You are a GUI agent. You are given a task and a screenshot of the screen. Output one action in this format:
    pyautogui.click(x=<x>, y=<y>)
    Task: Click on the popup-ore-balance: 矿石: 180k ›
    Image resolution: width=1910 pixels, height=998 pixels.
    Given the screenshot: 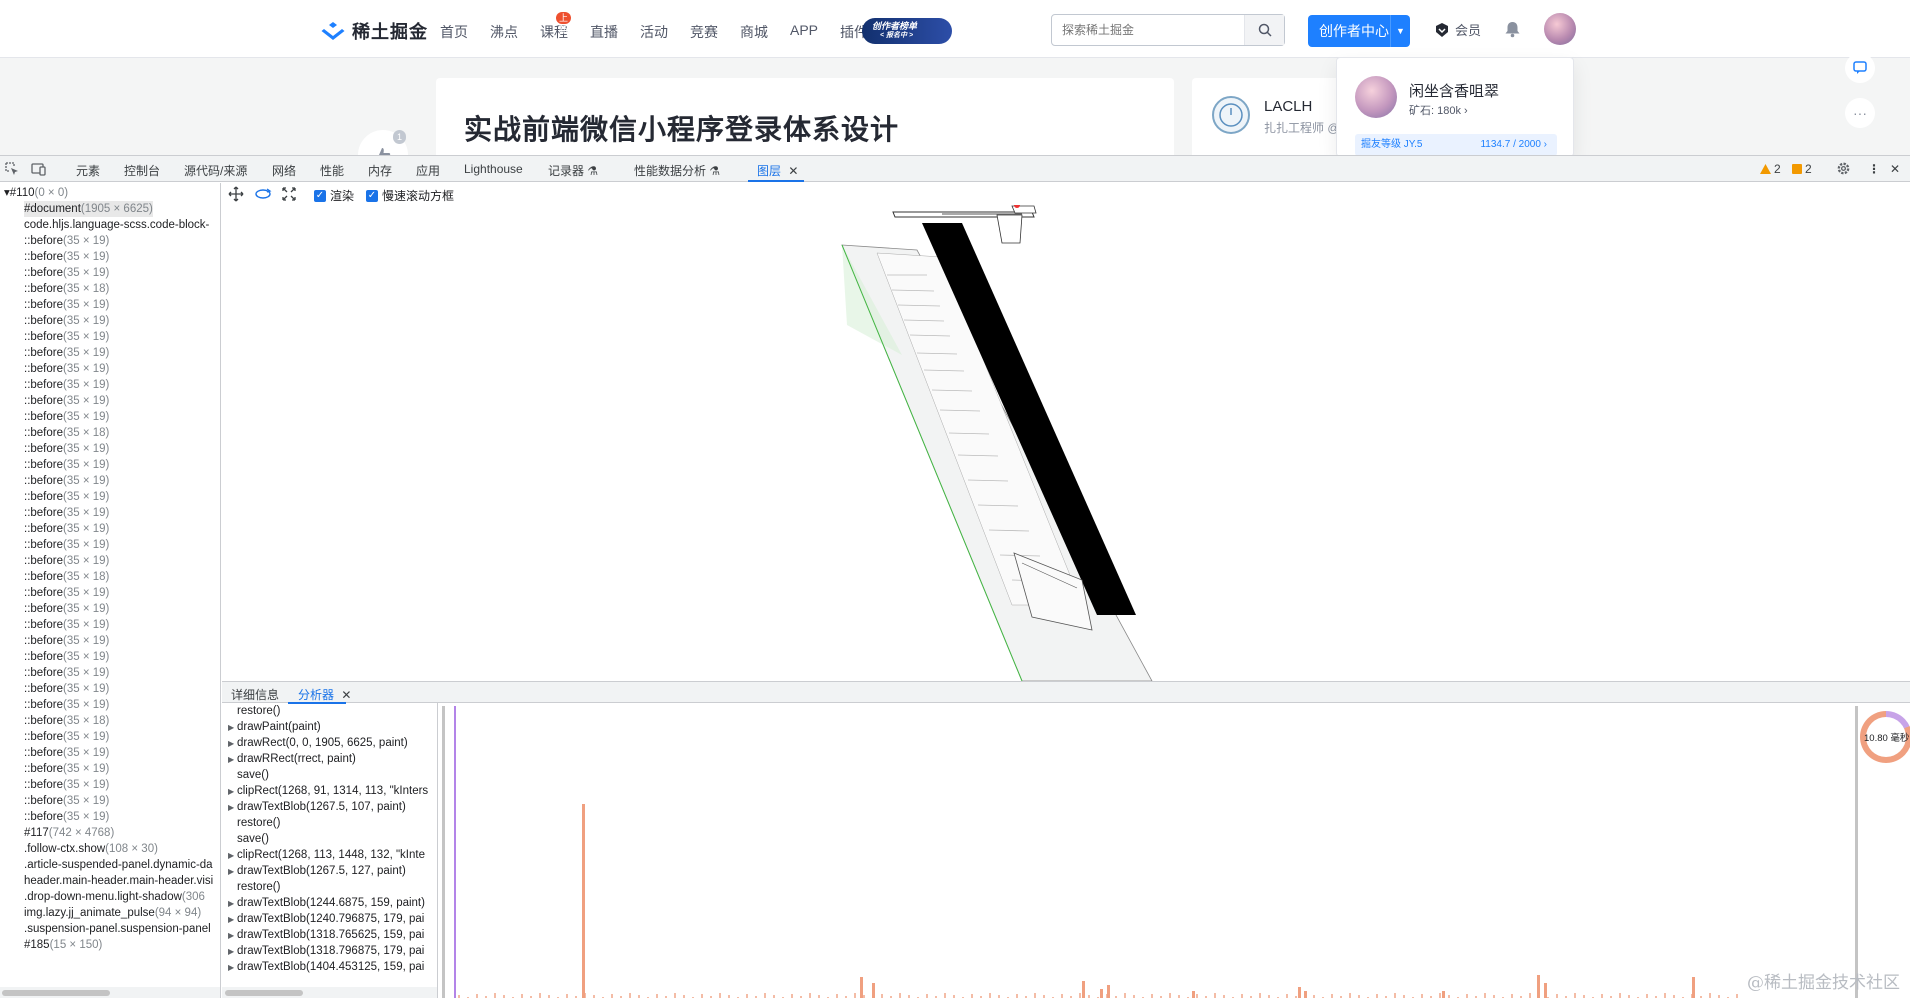 What is the action you would take?
    pyautogui.click(x=1438, y=110)
    